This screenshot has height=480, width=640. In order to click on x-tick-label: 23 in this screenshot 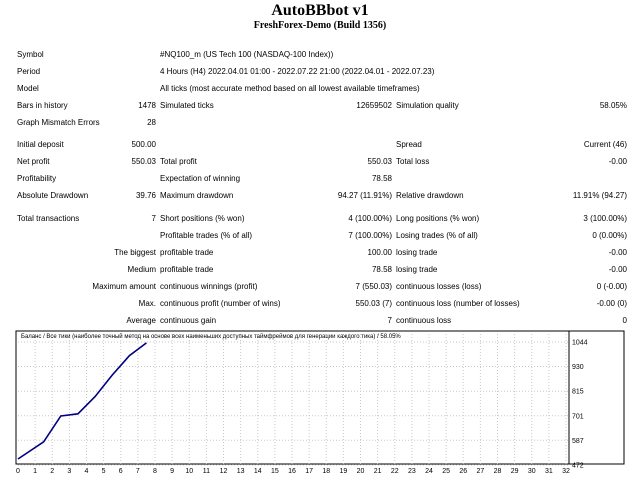, I will do `click(412, 471)`.